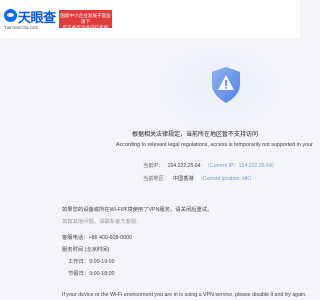 Image resolution: width=320 pixels, height=300 pixels. I want to click on workday-hours: 9:00-19:00, so click(102, 262).